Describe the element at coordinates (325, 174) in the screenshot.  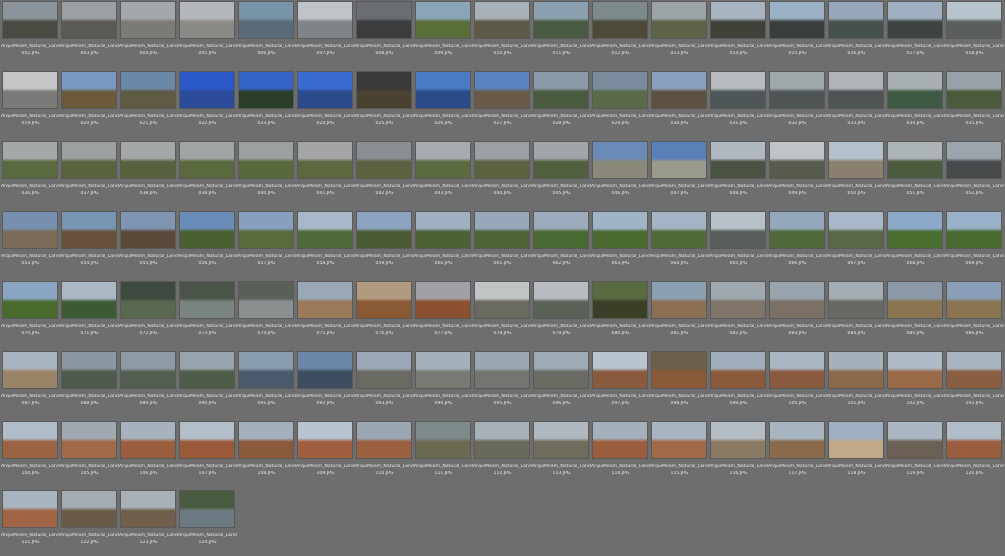
I see `thumbnail-item: ArquiMeam_Natural_Landscapes_ 041.JPG` at that location.